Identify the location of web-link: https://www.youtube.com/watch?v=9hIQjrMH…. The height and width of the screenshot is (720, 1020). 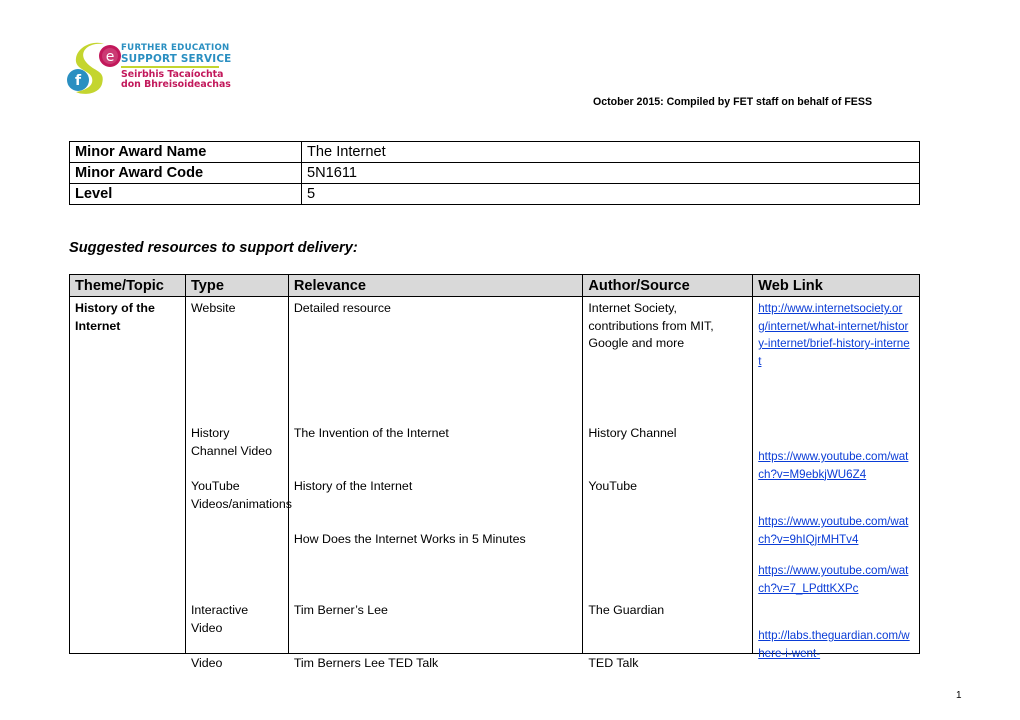
(833, 530).